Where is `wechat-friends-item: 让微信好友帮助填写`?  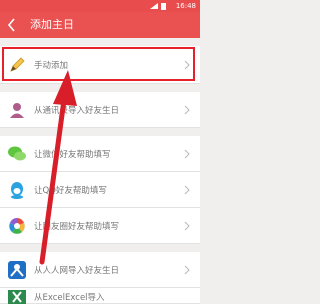
wechat-friends-item: 让微信好友帮助填写 is located at coordinates (100, 154).